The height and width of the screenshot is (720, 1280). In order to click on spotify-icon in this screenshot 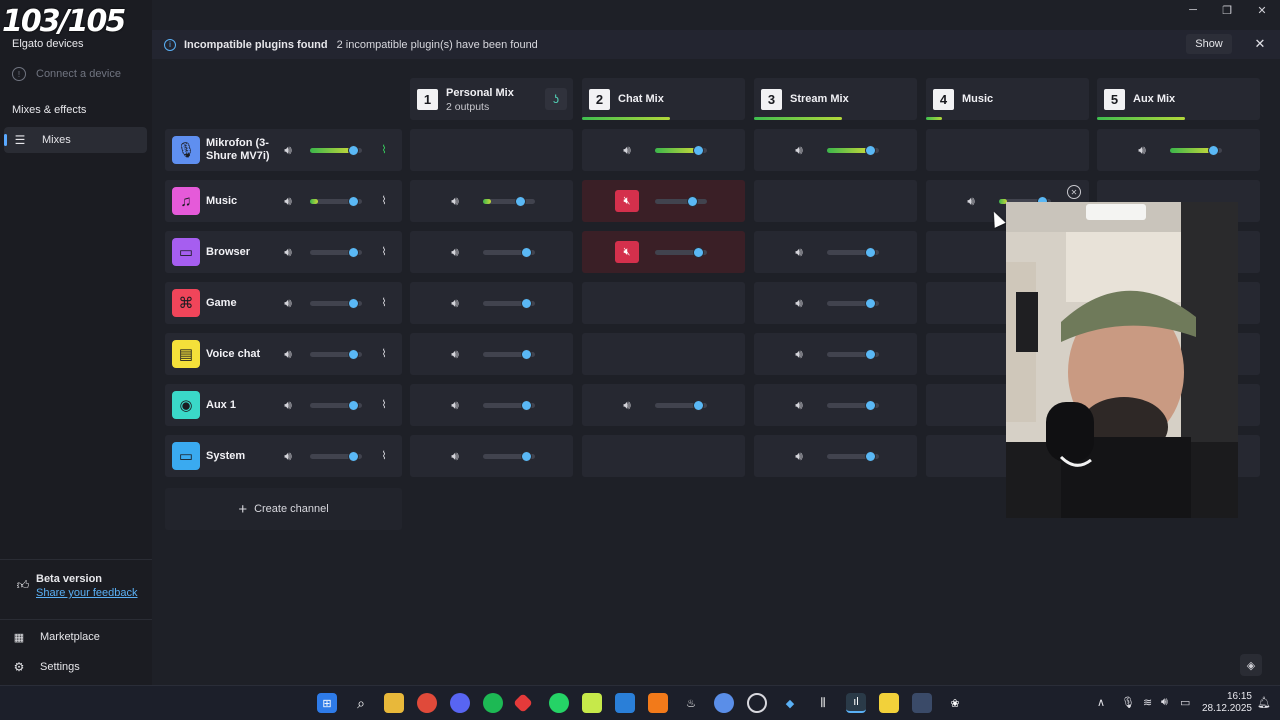, I will do `click(493, 703)`.